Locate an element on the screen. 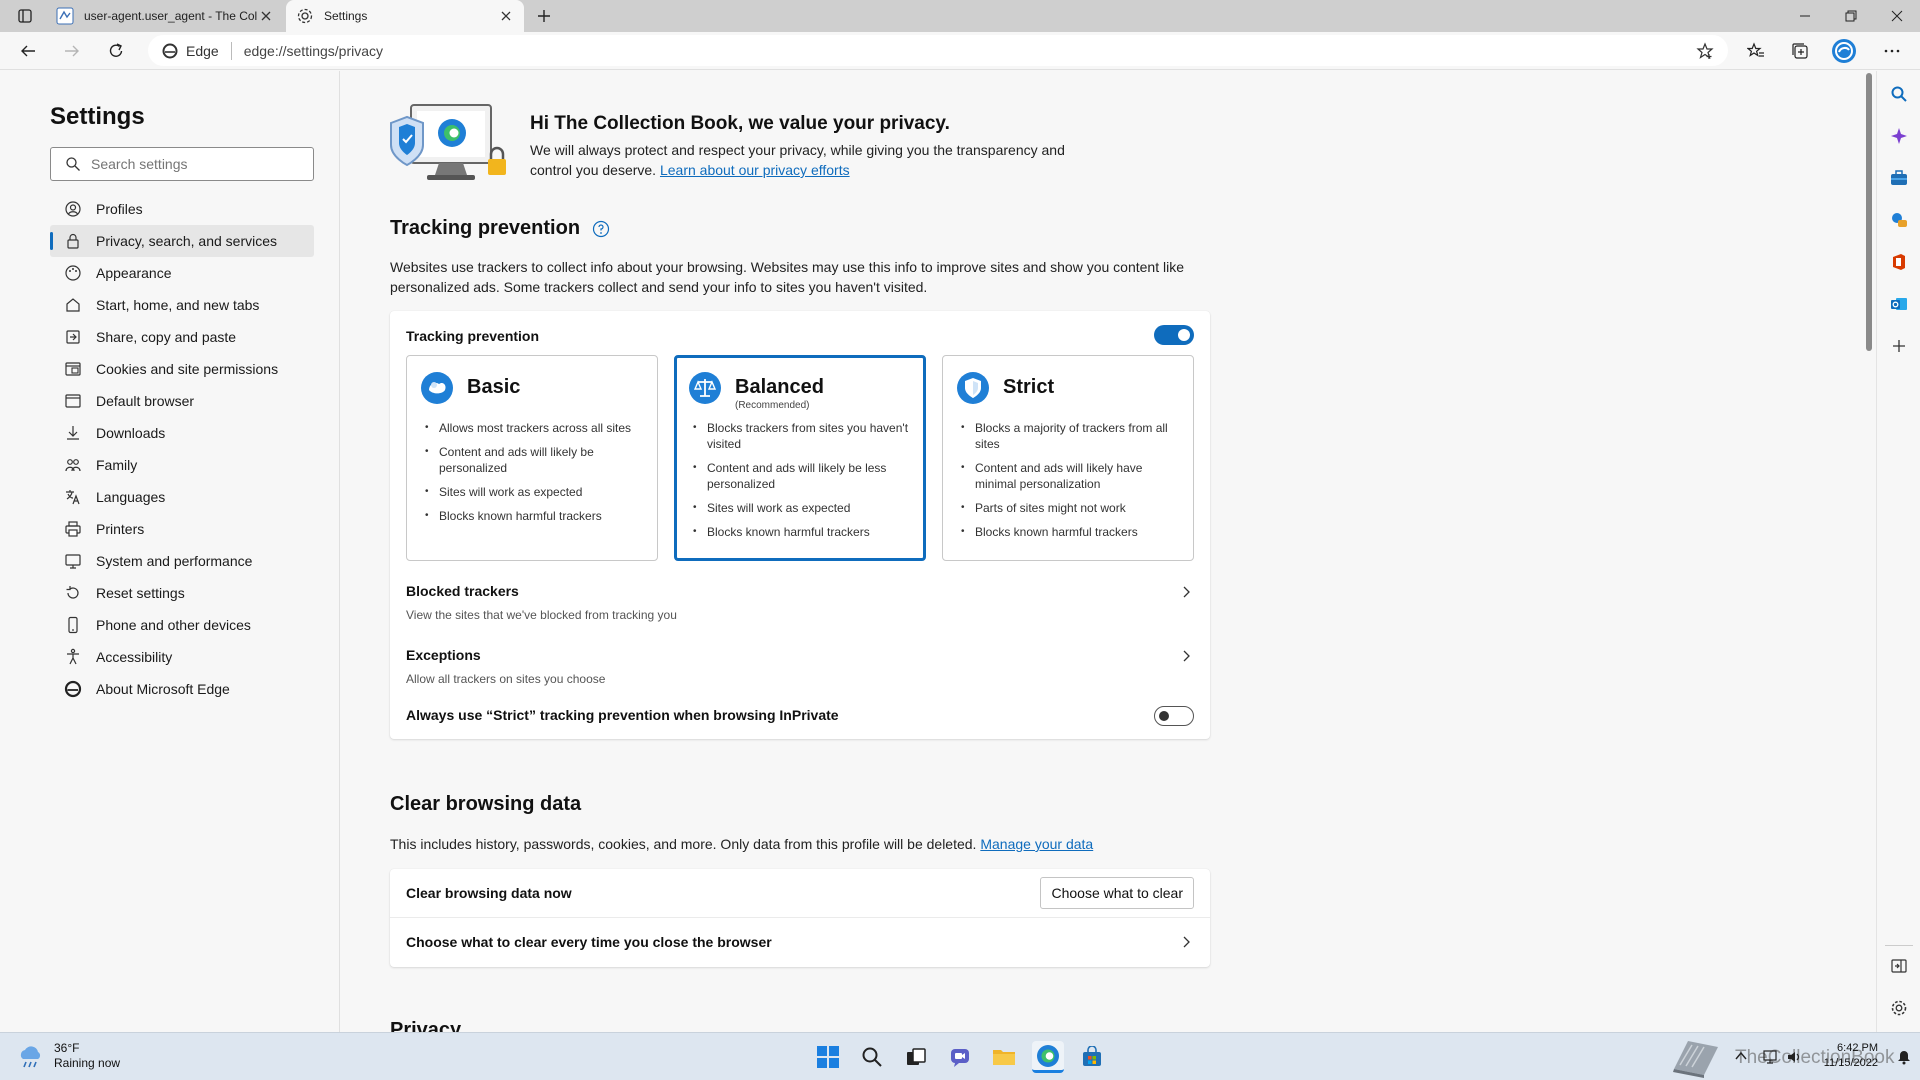  search-settings-box is located at coordinates (182, 164).